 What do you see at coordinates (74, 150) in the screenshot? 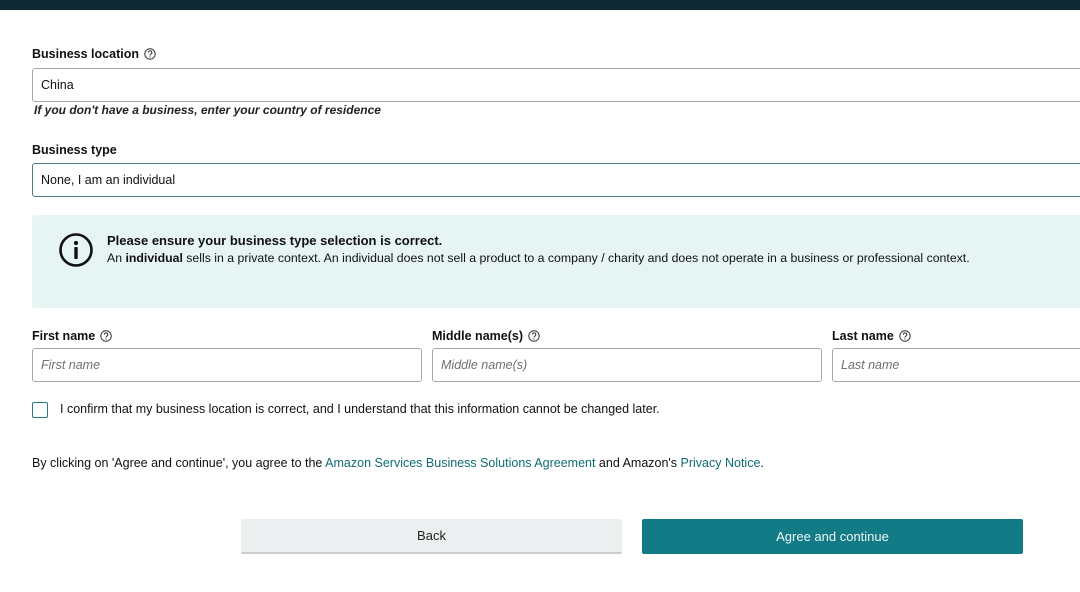
I see `business-type-label: Business type` at bounding box center [74, 150].